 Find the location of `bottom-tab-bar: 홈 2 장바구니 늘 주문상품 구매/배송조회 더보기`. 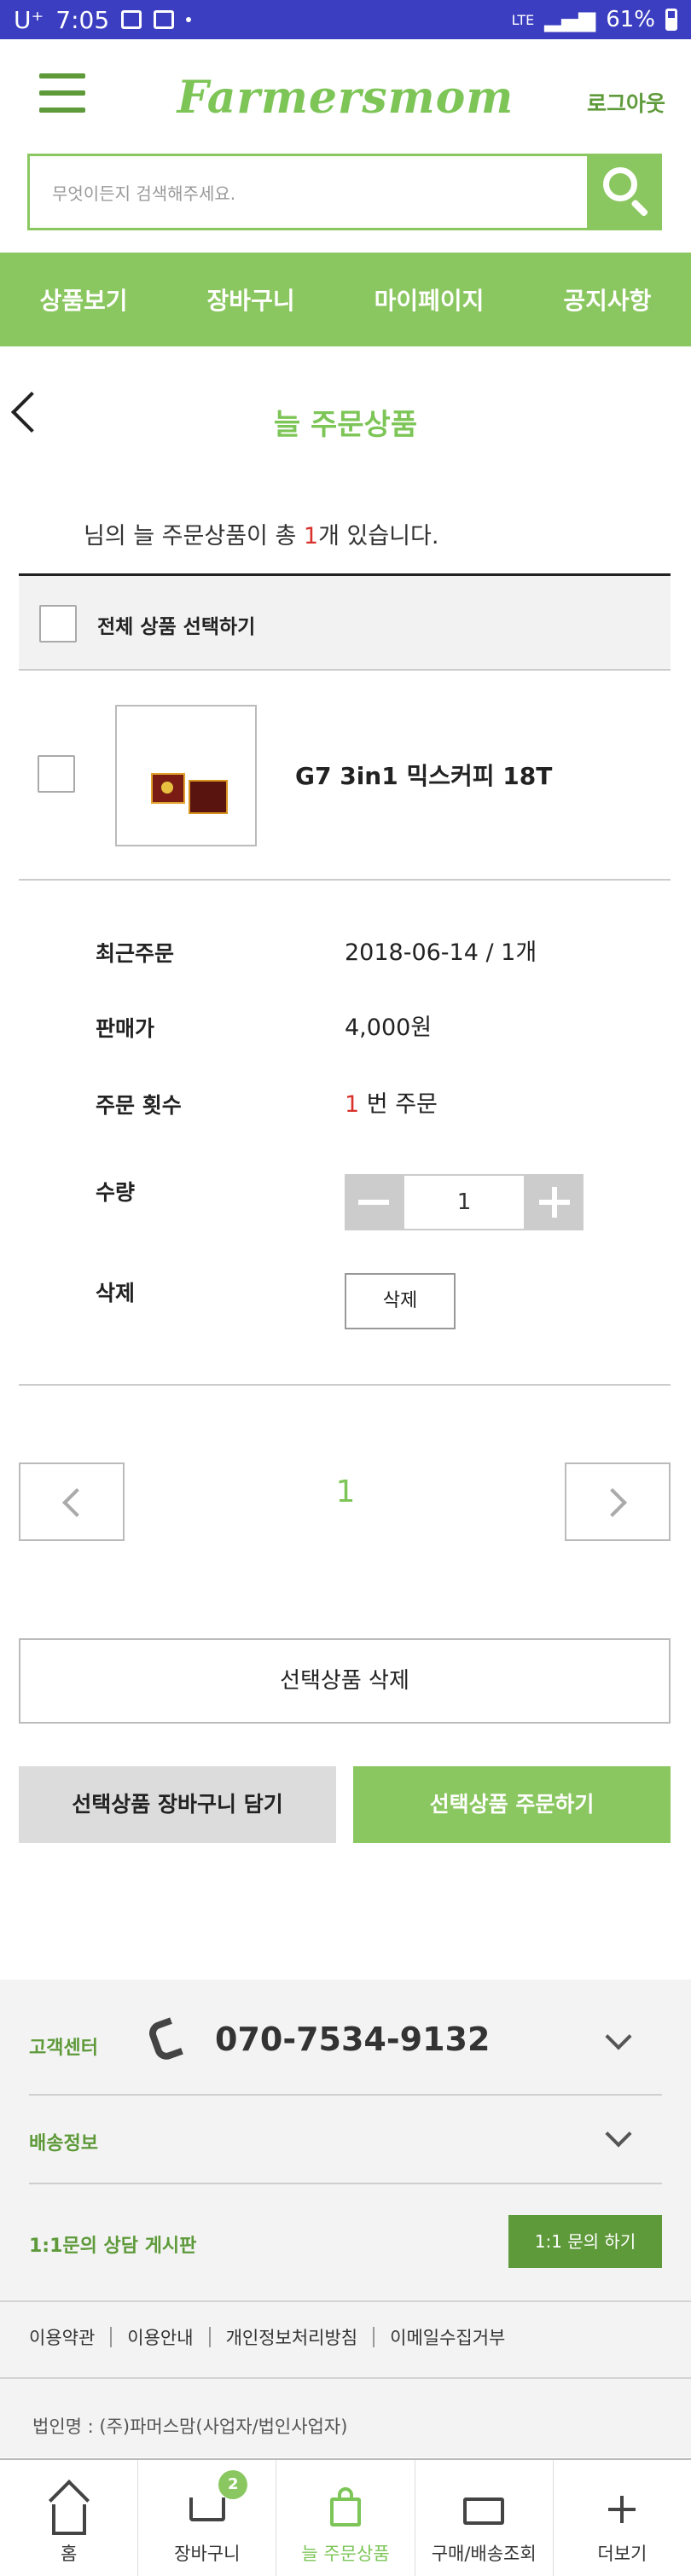

bottom-tab-bar: 홈 2 장바구니 늘 주문상품 구매/배송조회 더보기 is located at coordinates (345, 2517).